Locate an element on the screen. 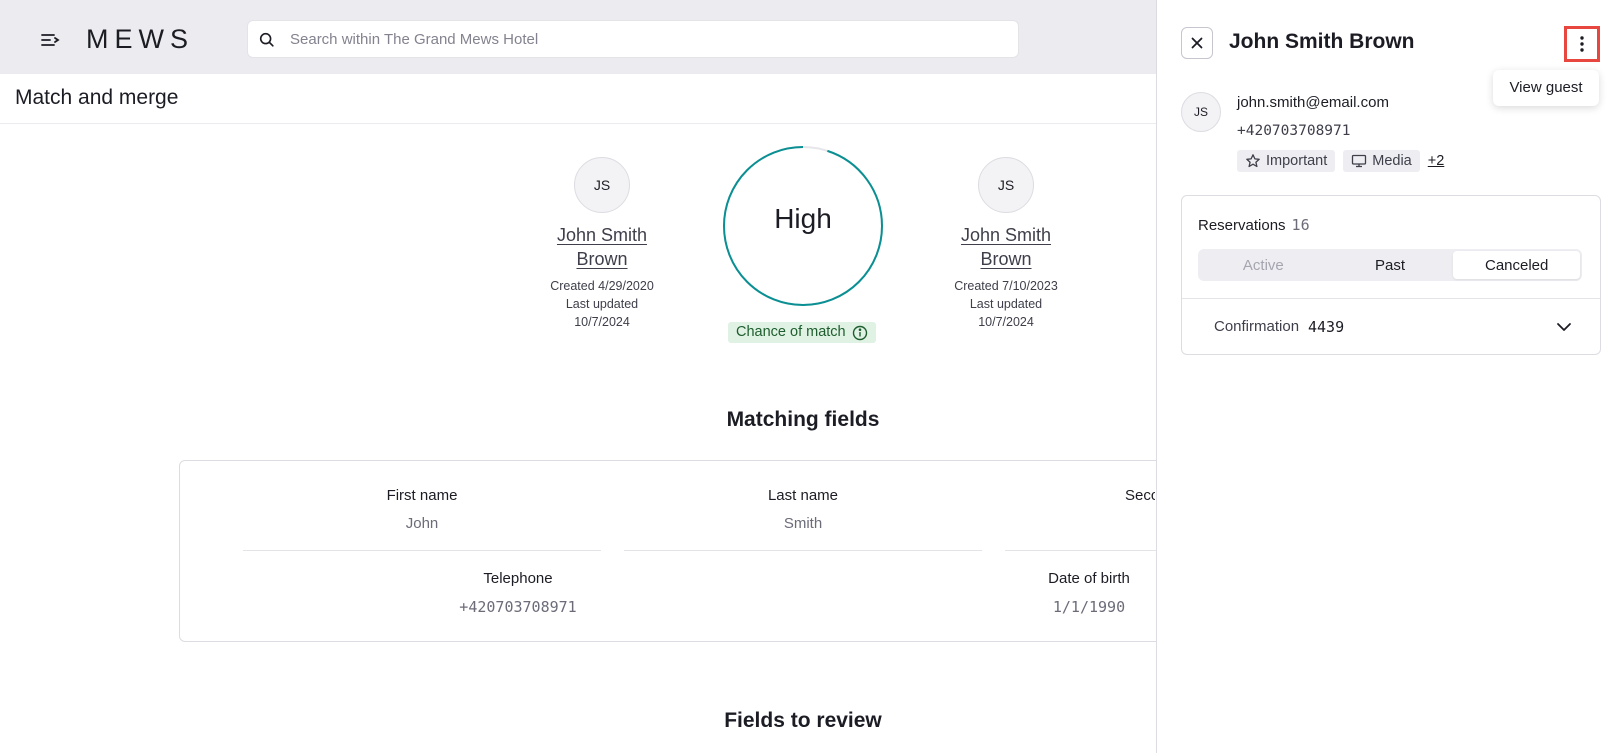 The height and width of the screenshot is (753, 1624). created-date: Created 7/10/2023 is located at coordinates (1006, 286).